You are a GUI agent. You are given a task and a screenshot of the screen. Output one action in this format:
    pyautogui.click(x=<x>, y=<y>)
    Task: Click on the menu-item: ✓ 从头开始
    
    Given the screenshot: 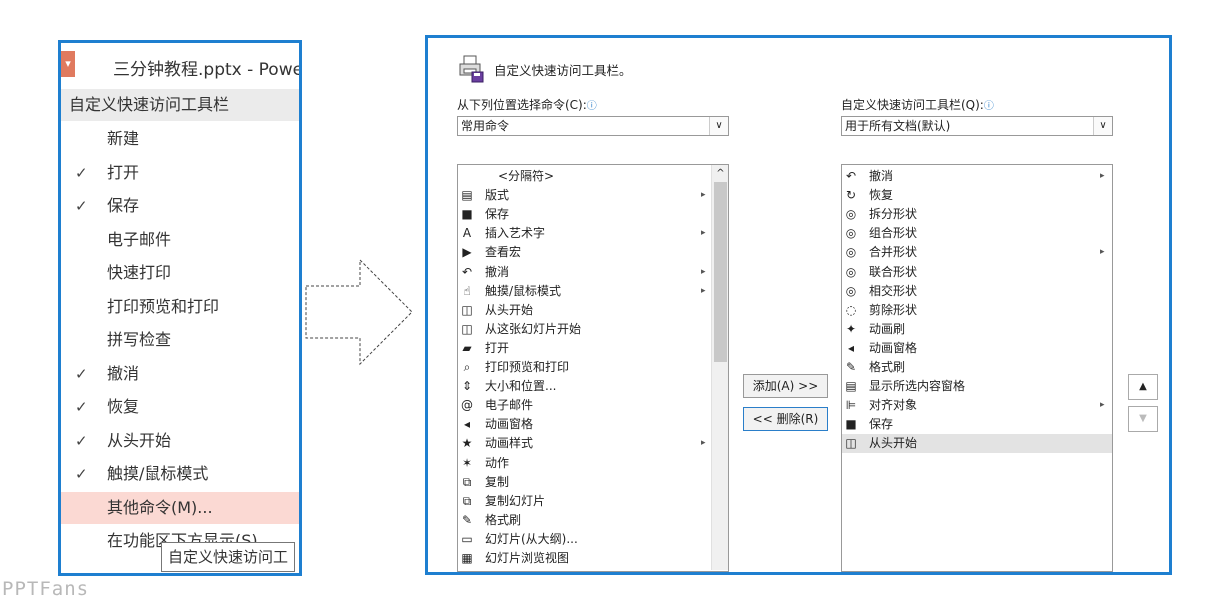 What is the action you would take?
    pyautogui.click(x=180, y=441)
    